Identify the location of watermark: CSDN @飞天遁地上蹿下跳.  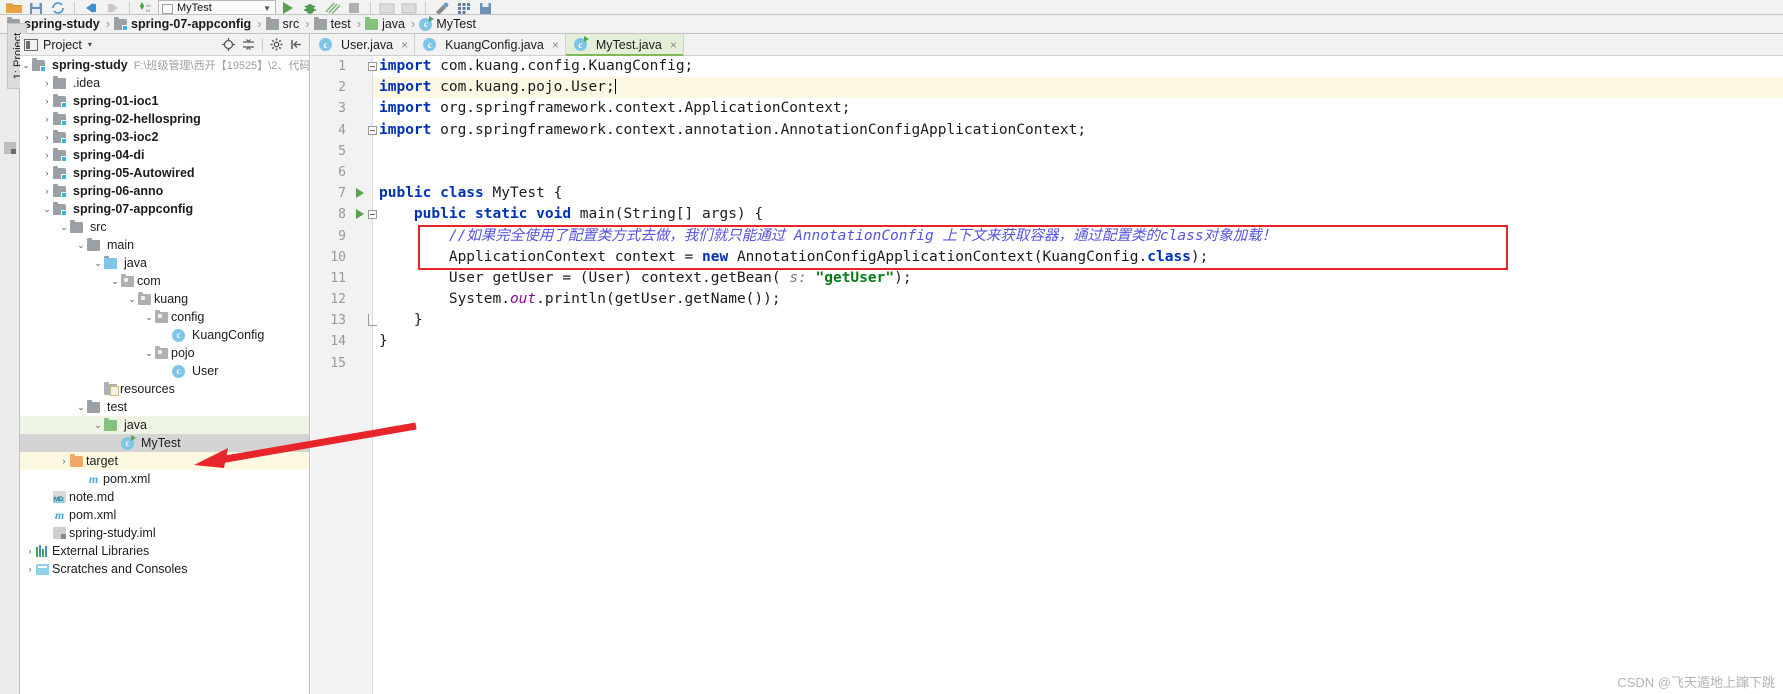
(1696, 682).